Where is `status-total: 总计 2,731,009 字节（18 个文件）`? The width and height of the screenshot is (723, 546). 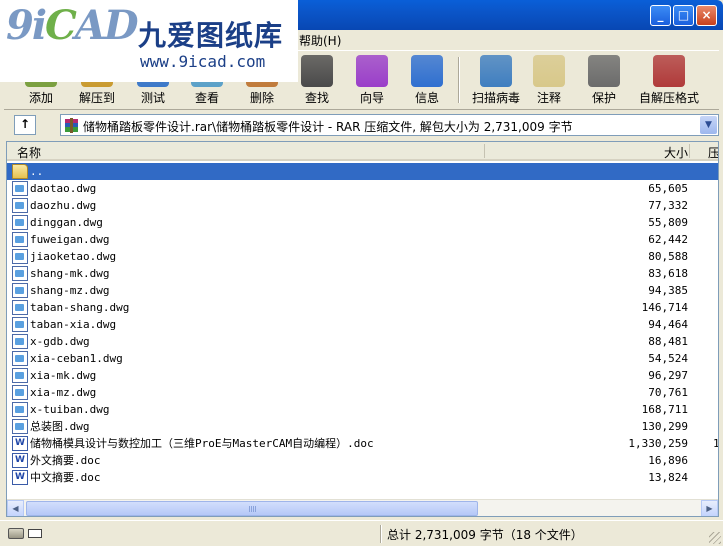
status-total: 总计 2,731,009 字节（18 个文件） is located at coordinates (485, 535).